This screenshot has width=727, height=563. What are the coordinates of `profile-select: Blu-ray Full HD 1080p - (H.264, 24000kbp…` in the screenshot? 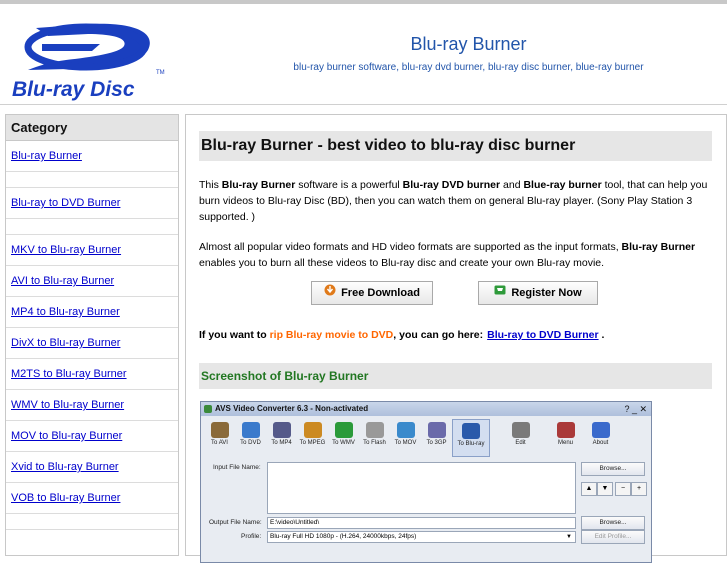 It's located at (421, 537).